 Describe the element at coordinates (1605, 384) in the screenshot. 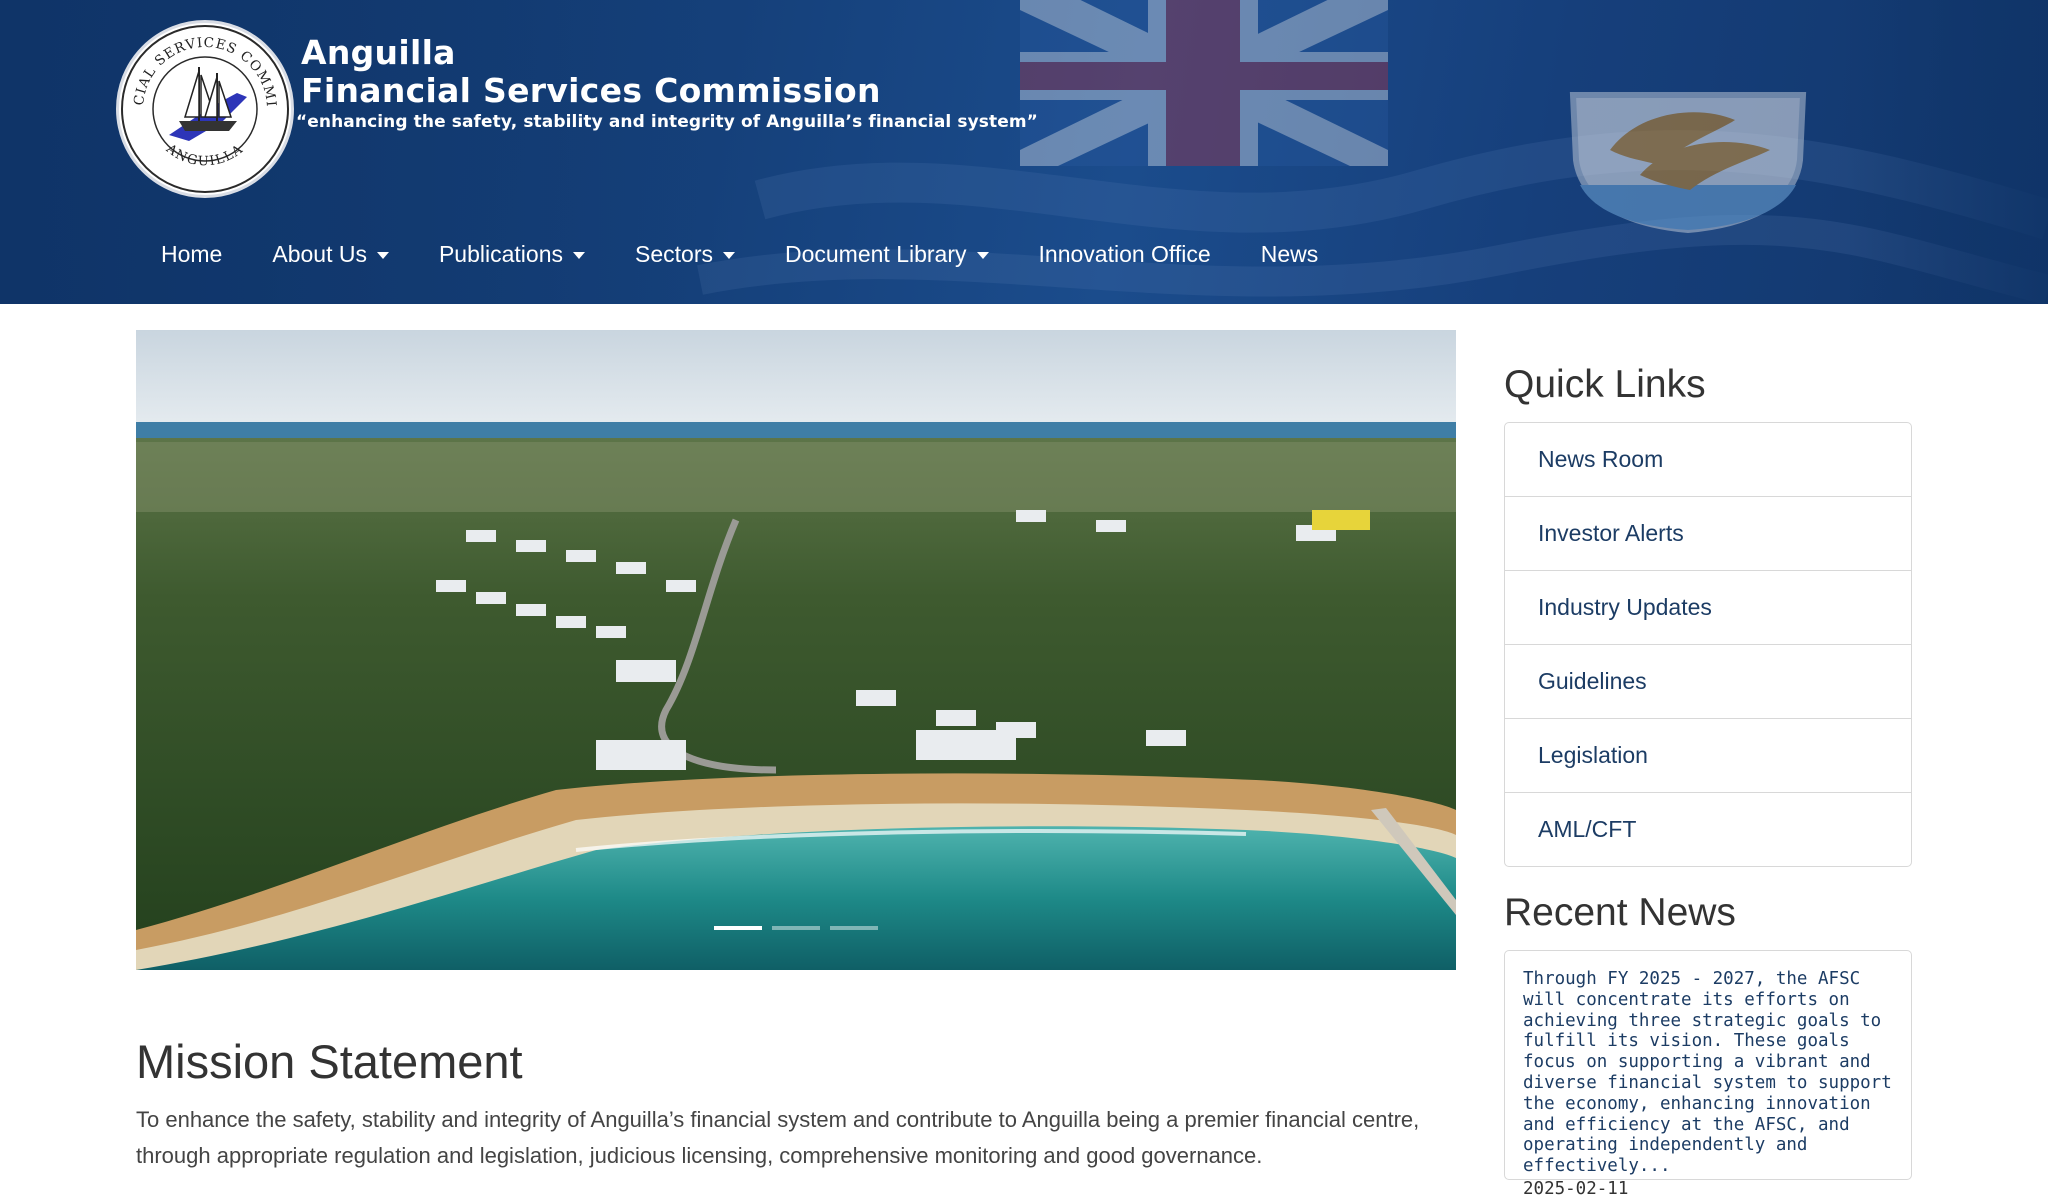

I see `quick-links-heading: Quick Links` at that location.